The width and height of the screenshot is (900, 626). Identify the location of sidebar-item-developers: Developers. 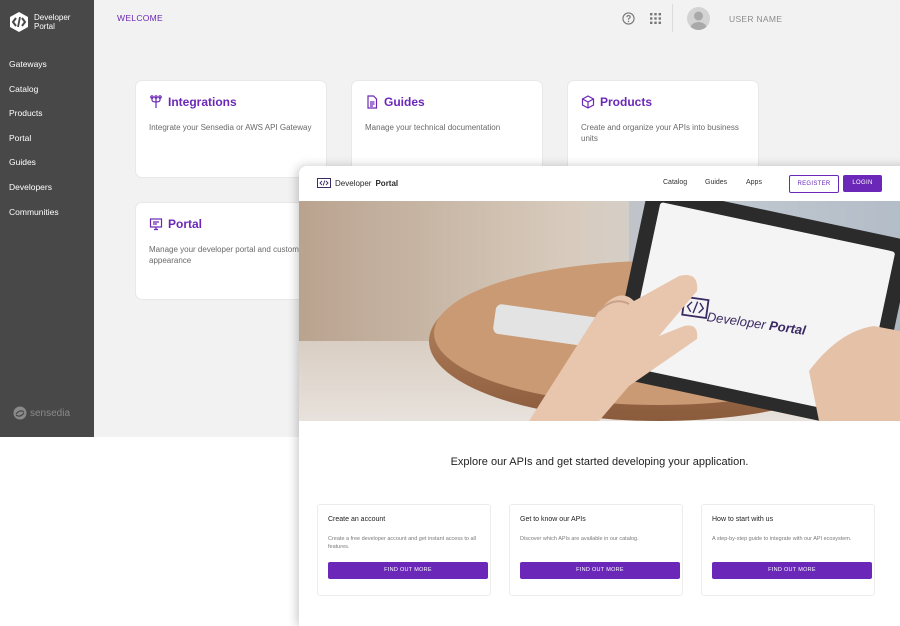
(47, 187).